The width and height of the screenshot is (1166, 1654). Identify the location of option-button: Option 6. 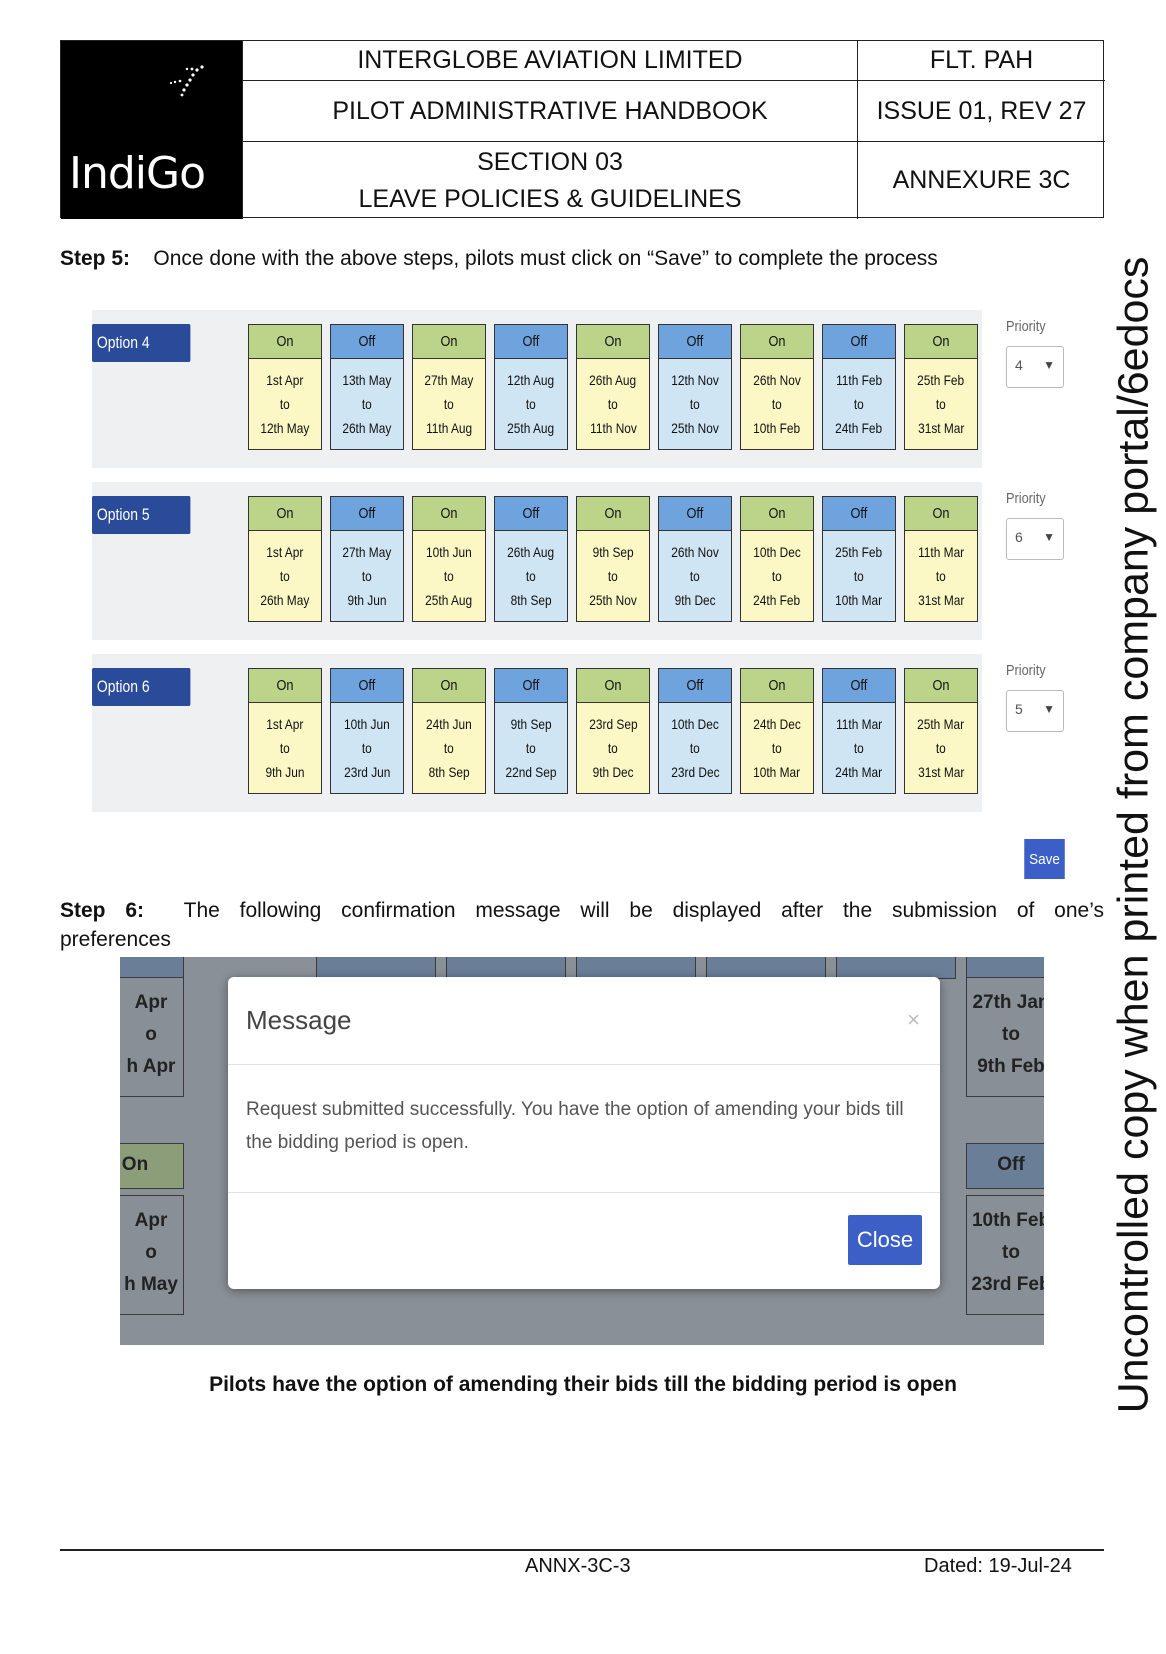
(141, 687).